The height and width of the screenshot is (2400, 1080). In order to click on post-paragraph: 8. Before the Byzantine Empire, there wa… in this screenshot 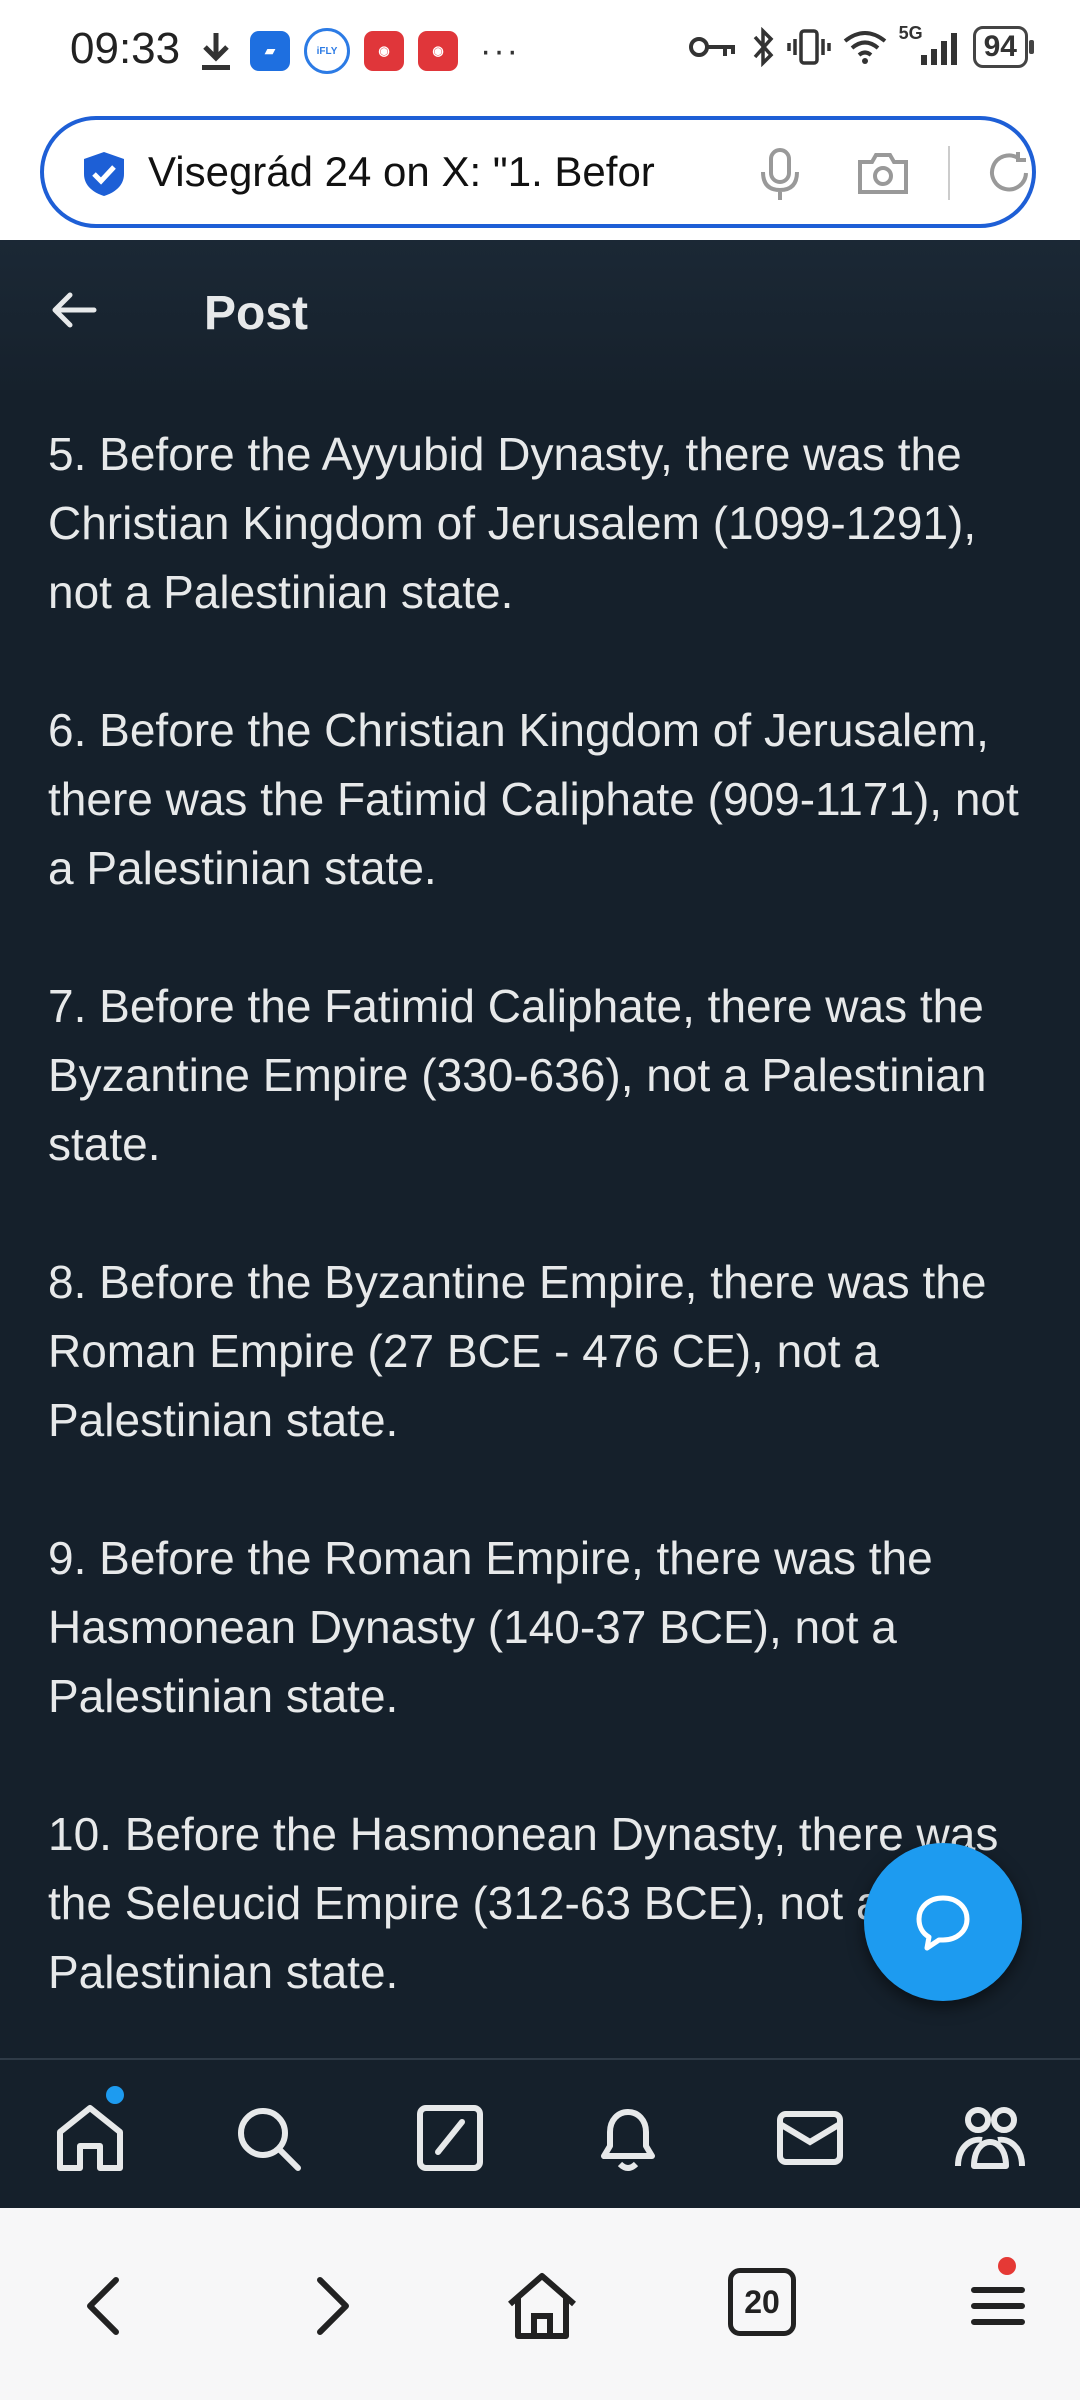, I will do `click(517, 1351)`.